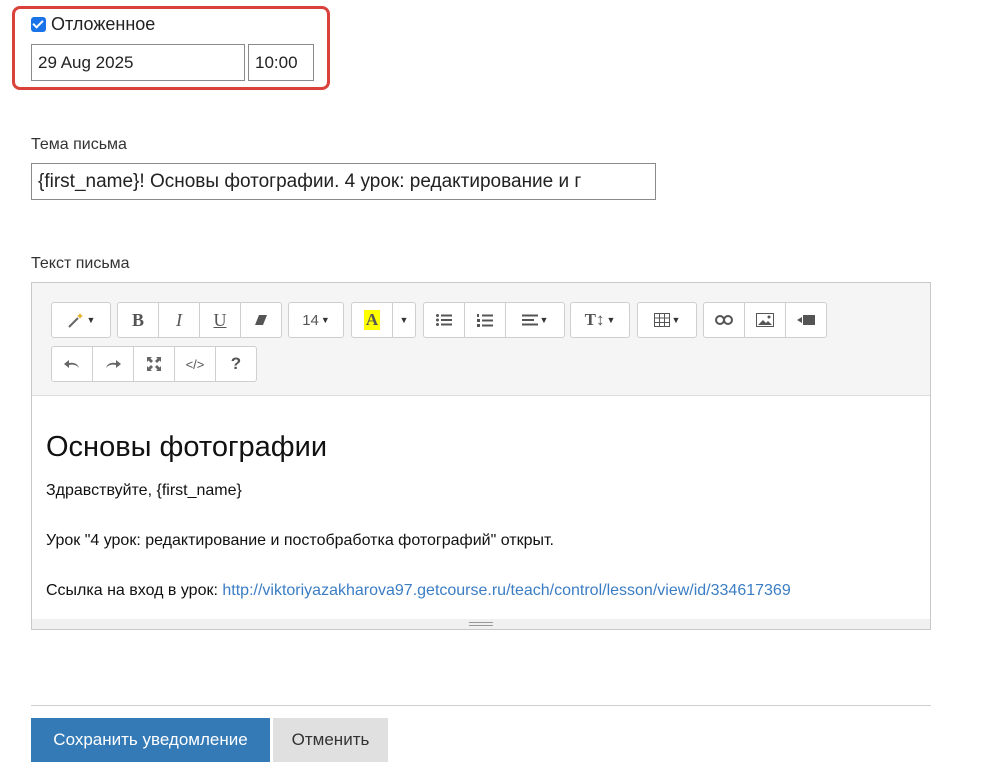  I want to click on clear-format-button, so click(261, 320).